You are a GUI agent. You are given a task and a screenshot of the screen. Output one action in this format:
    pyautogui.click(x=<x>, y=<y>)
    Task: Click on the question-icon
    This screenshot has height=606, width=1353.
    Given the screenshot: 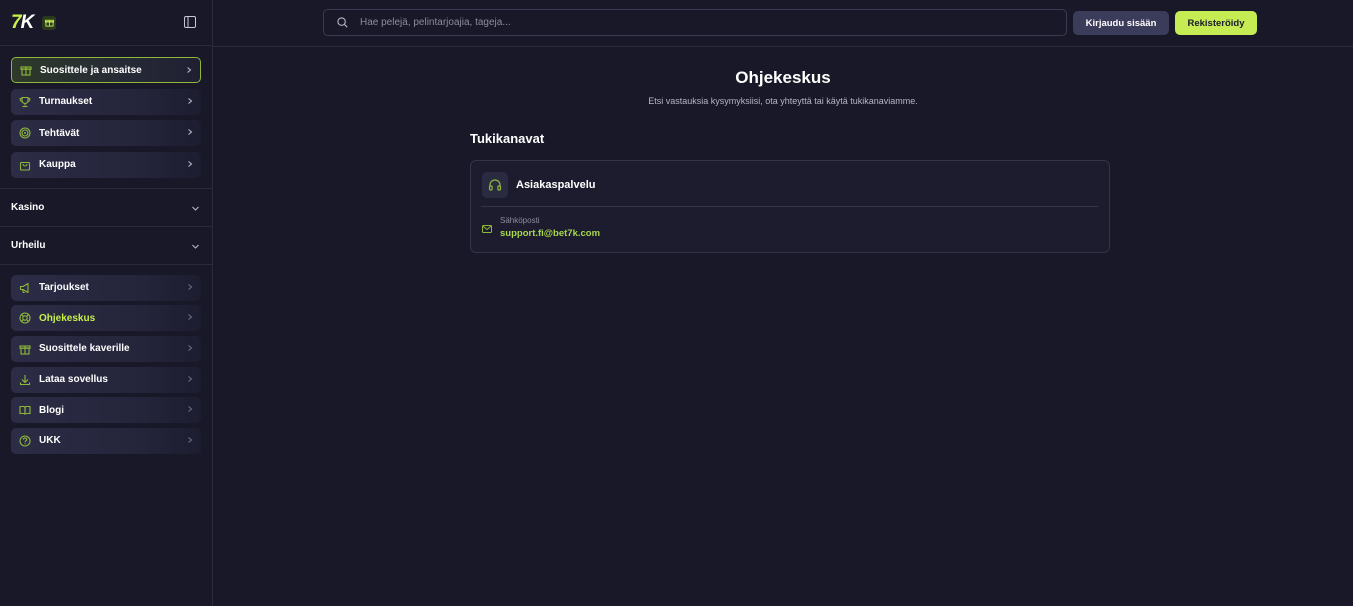 What is the action you would take?
    pyautogui.click(x=25, y=441)
    